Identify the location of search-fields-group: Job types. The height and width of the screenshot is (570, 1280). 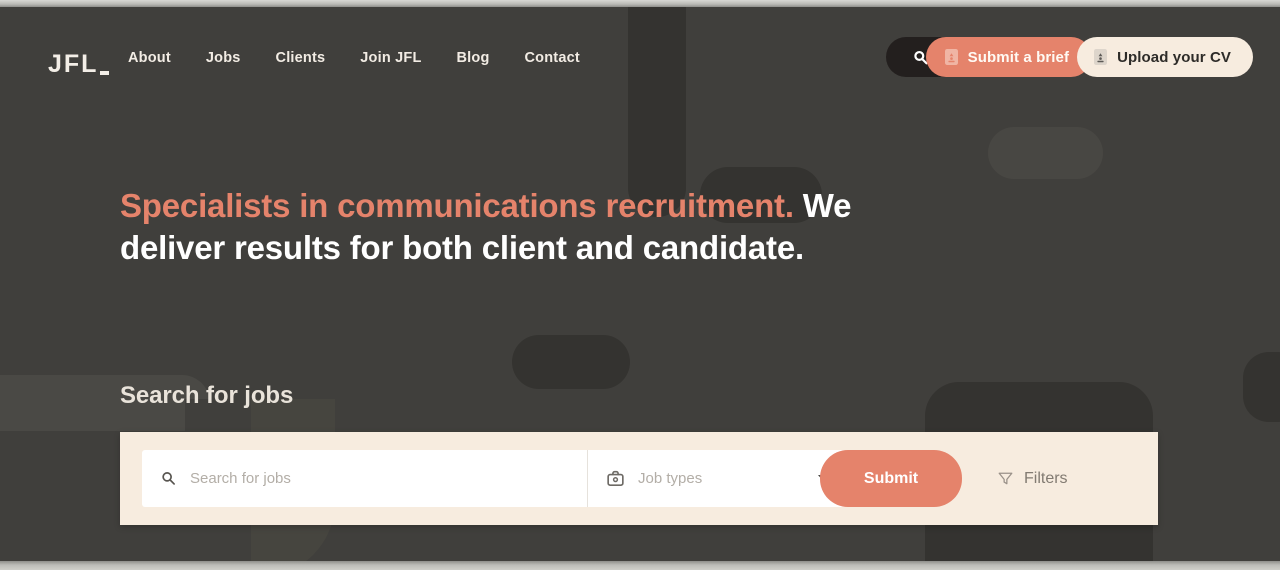
(494, 478).